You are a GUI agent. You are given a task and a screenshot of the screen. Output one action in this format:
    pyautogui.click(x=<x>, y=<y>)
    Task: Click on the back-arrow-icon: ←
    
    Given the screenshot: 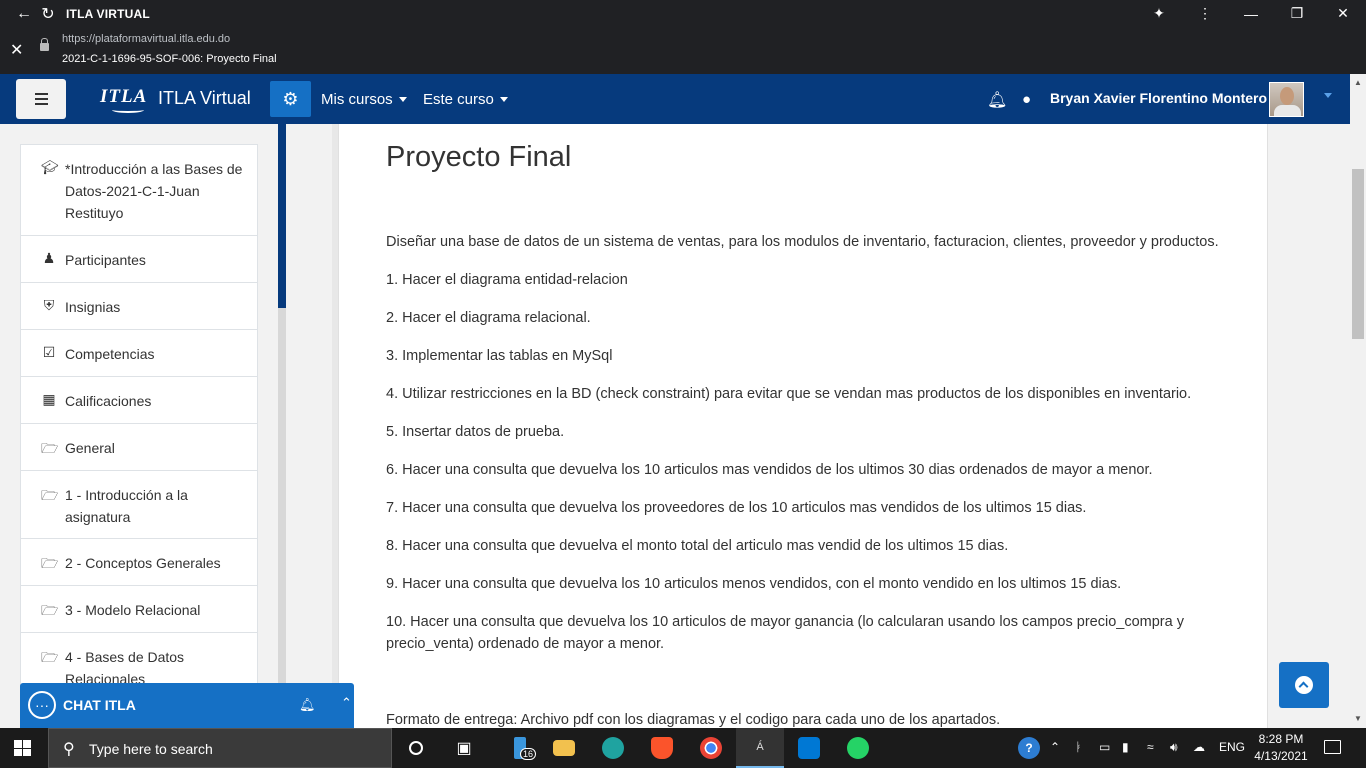 What is the action you would take?
    pyautogui.click(x=24, y=13)
    